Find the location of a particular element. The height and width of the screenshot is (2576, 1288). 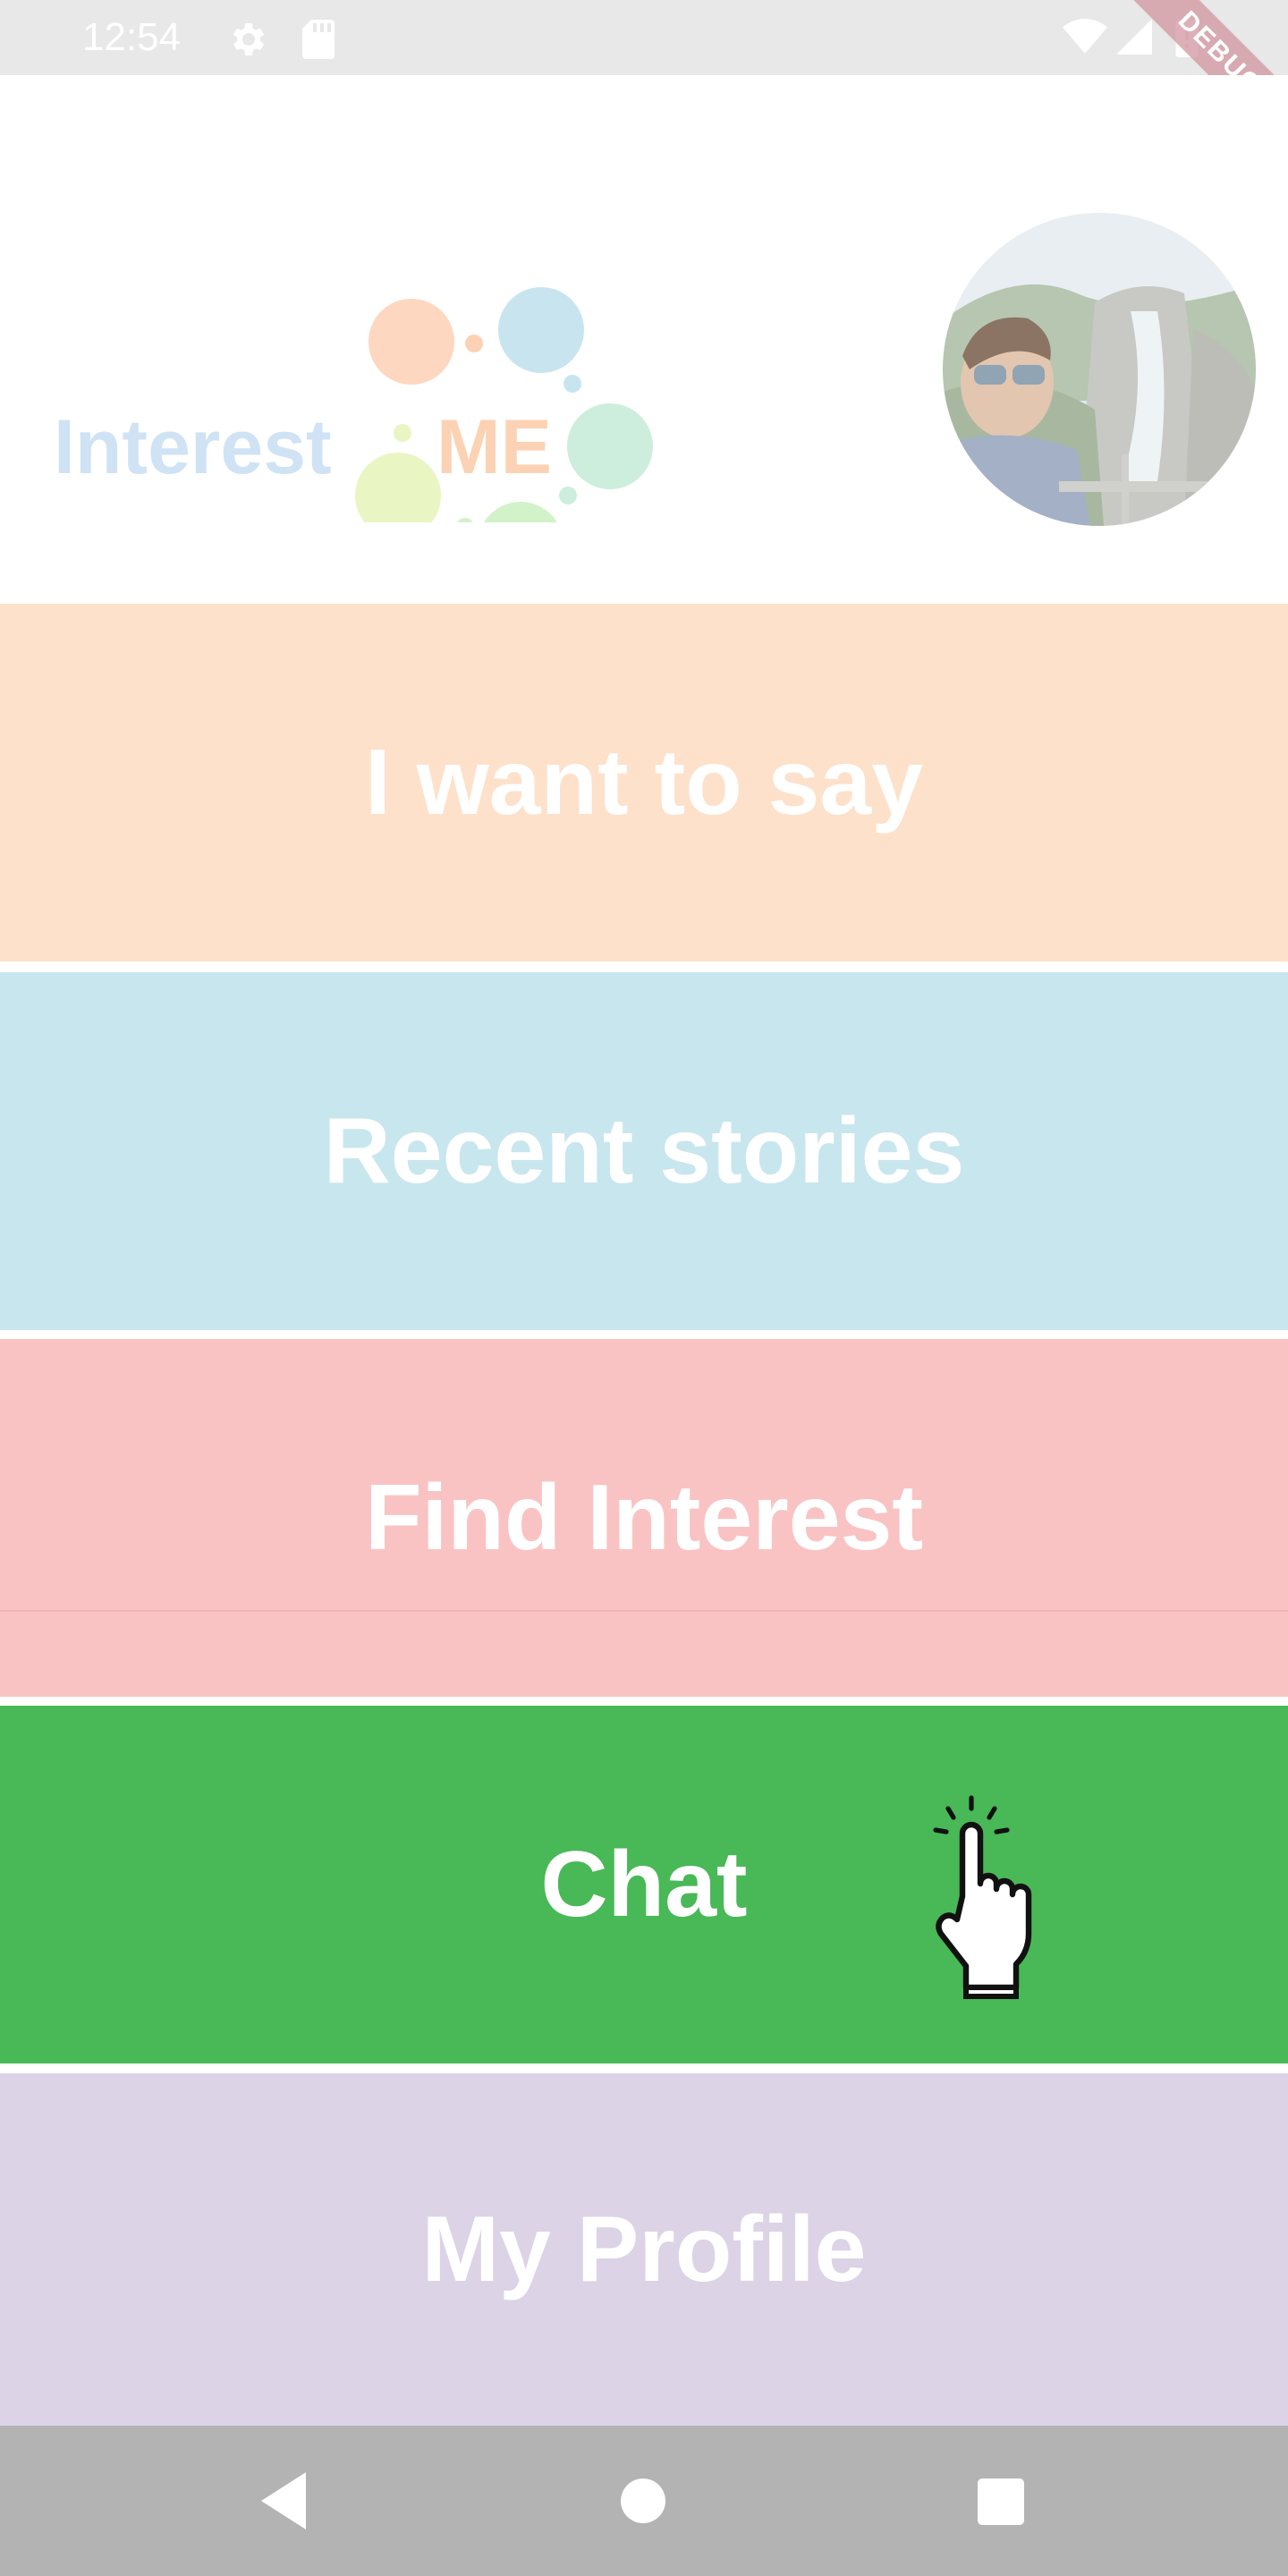

user-avatar is located at coordinates (1099, 369).